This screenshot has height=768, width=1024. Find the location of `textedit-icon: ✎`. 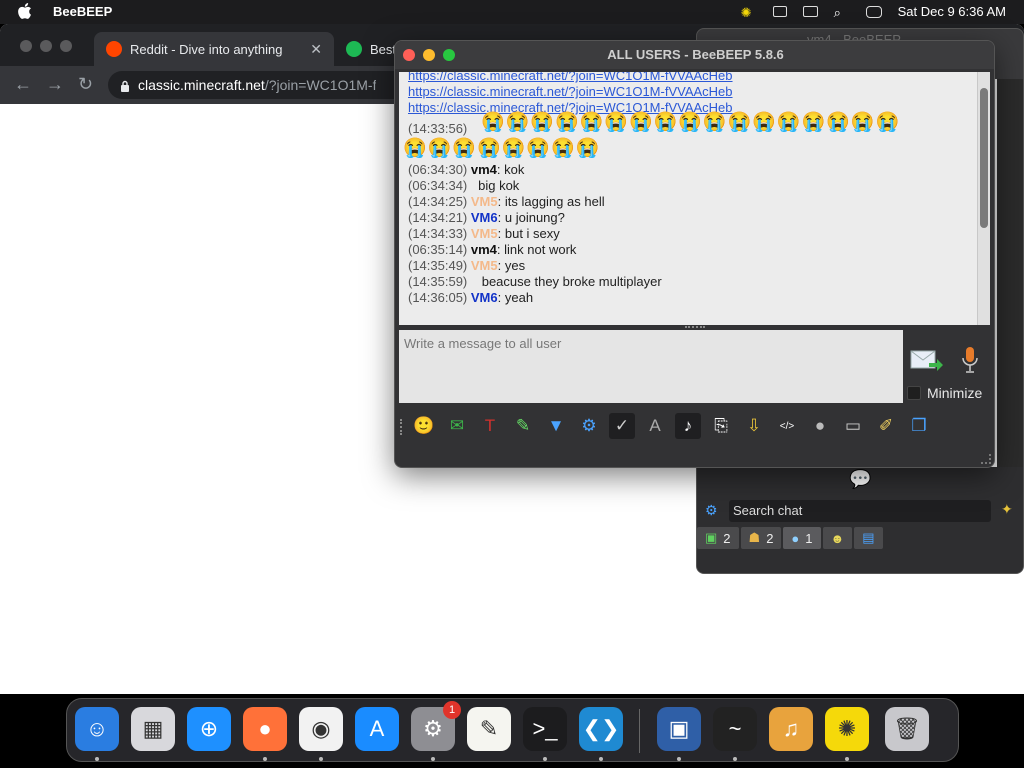

textedit-icon: ✎ is located at coordinates (489, 729).